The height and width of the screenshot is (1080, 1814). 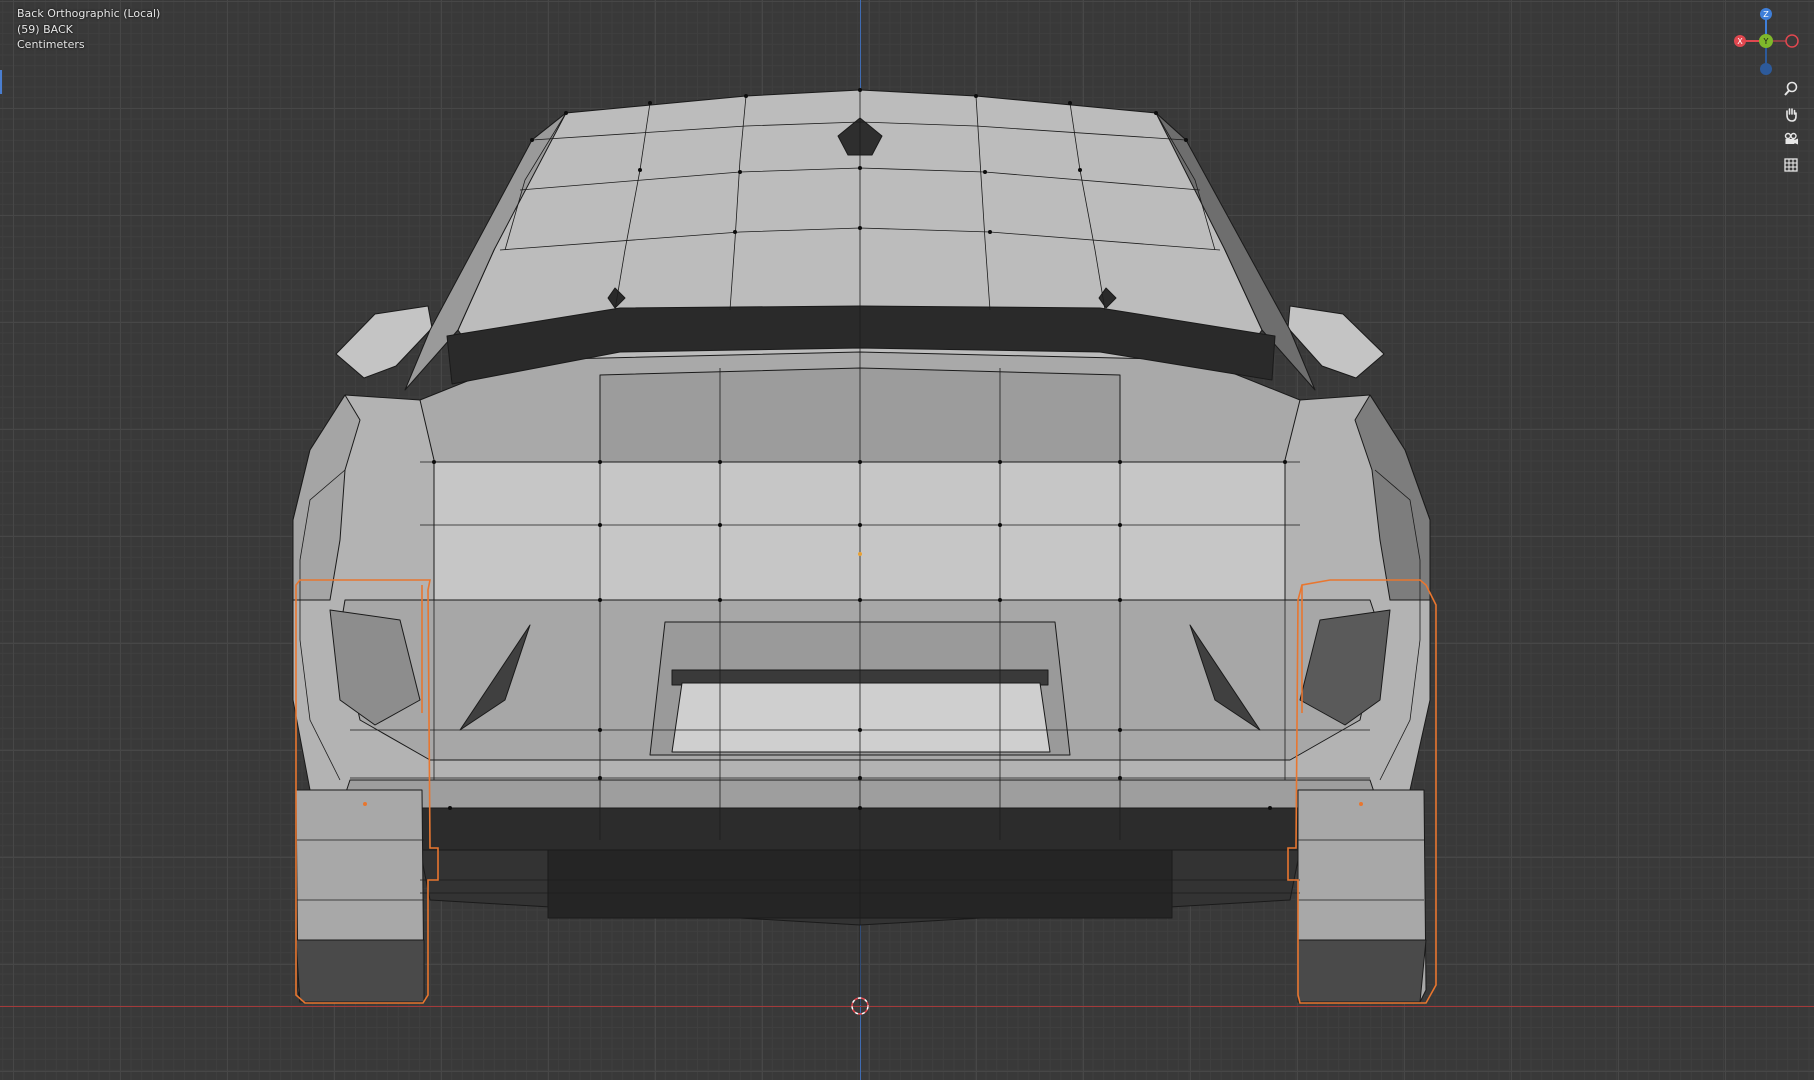 What do you see at coordinates (1740, 41) in the screenshot?
I see `x-axis-label: X` at bounding box center [1740, 41].